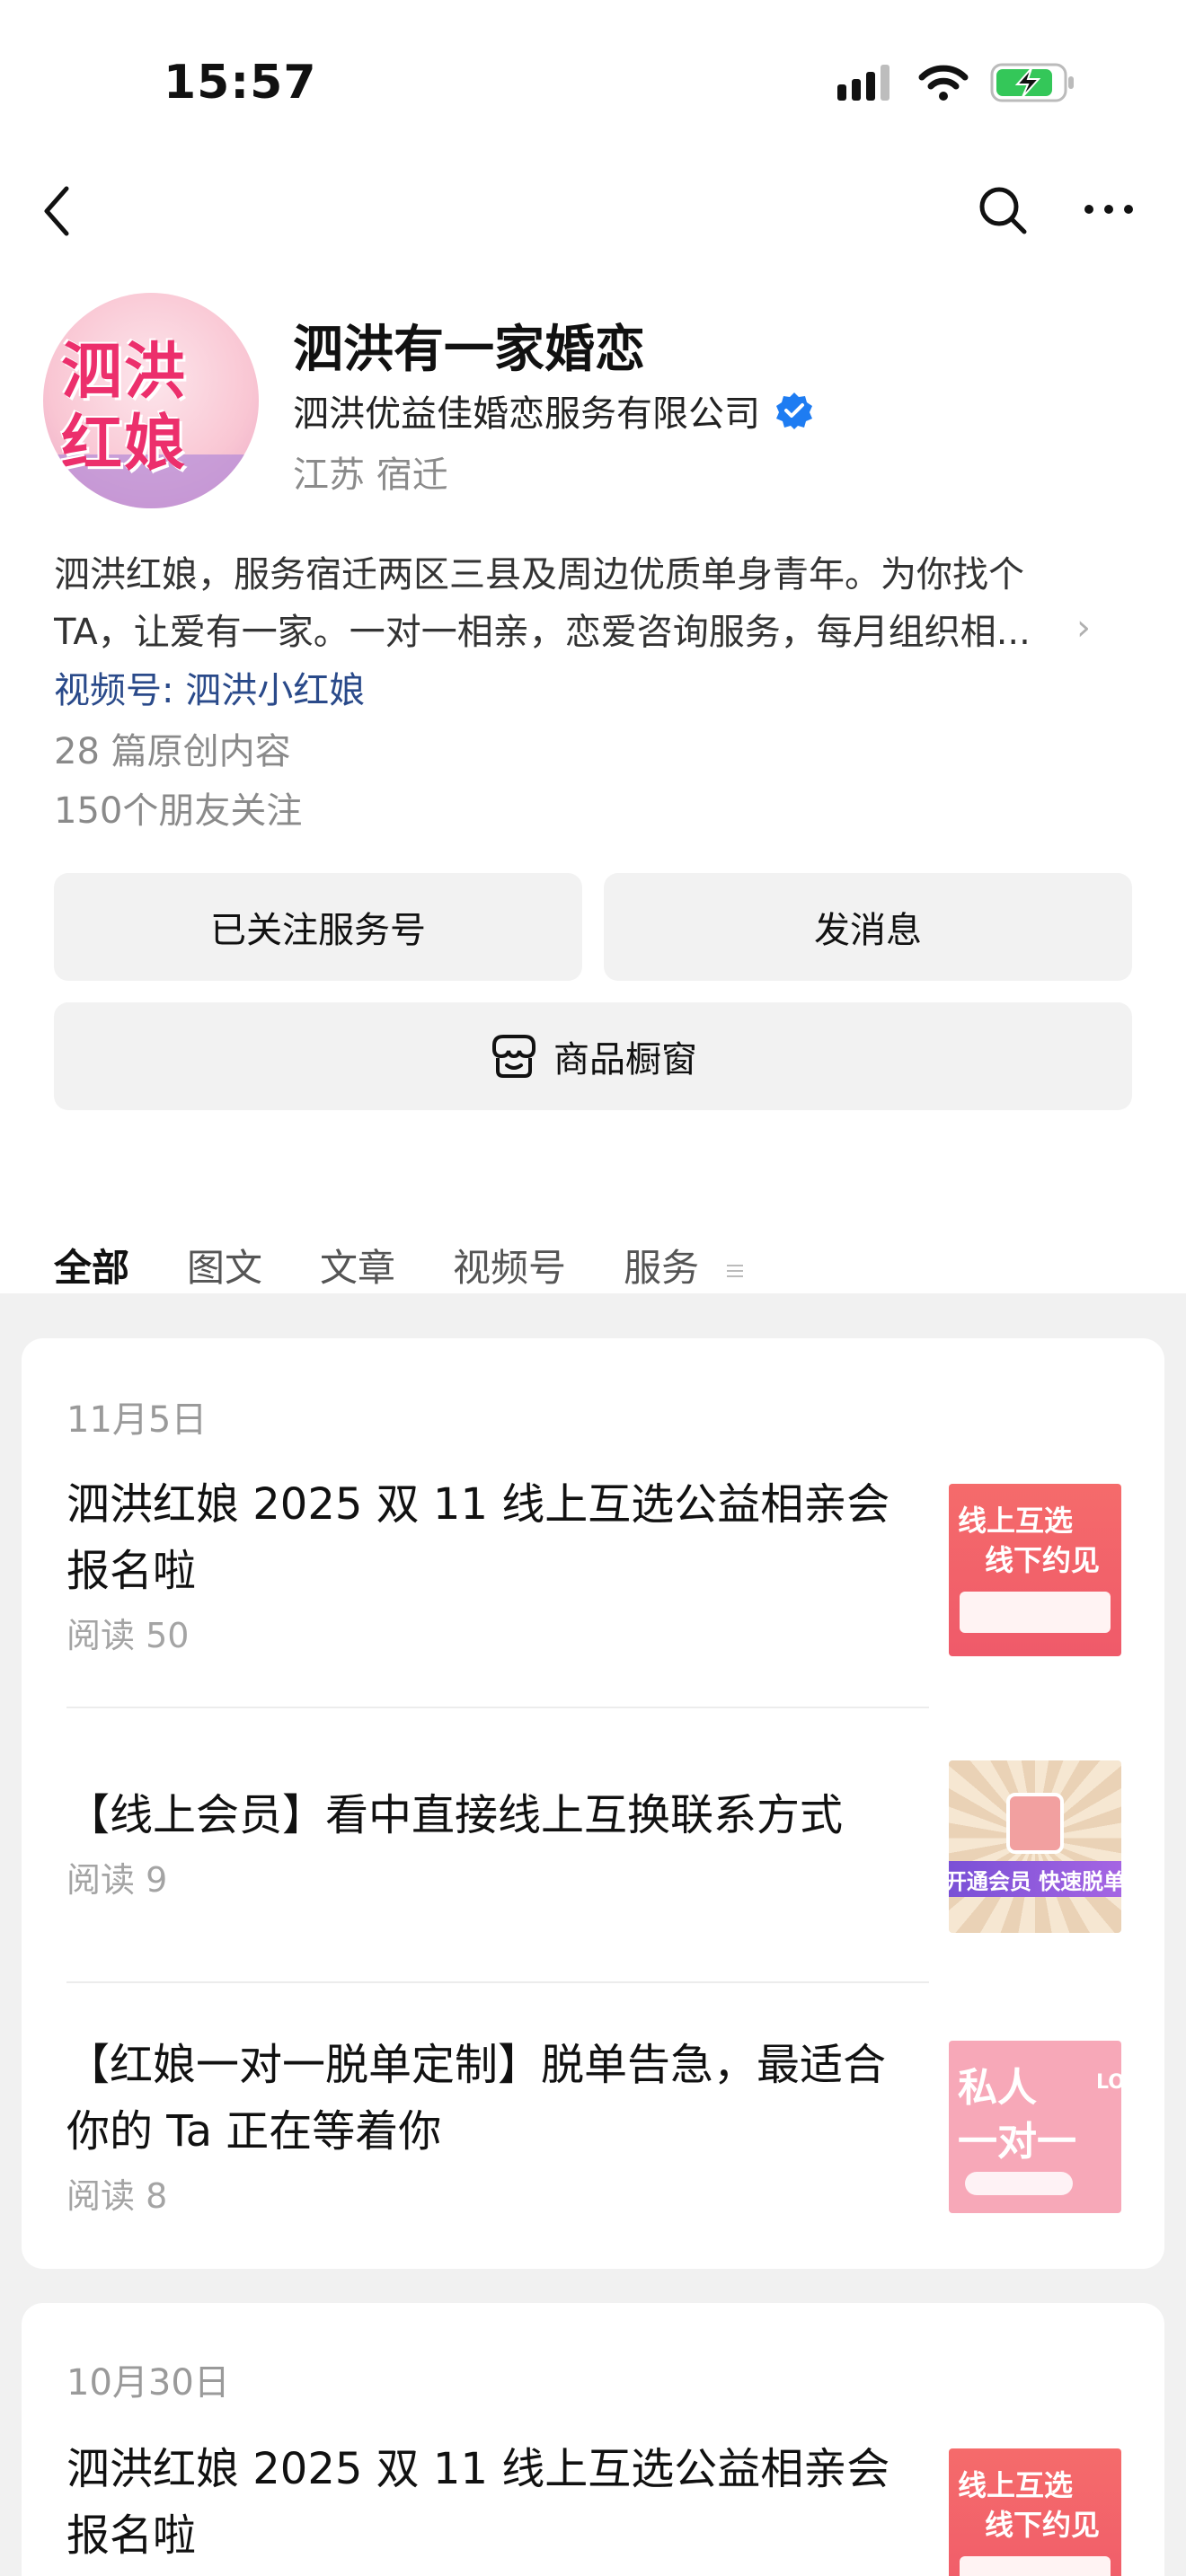  What do you see at coordinates (117, 1880) in the screenshot?
I see `article-read-count: 阅读 9` at bounding box center [117, 1880].